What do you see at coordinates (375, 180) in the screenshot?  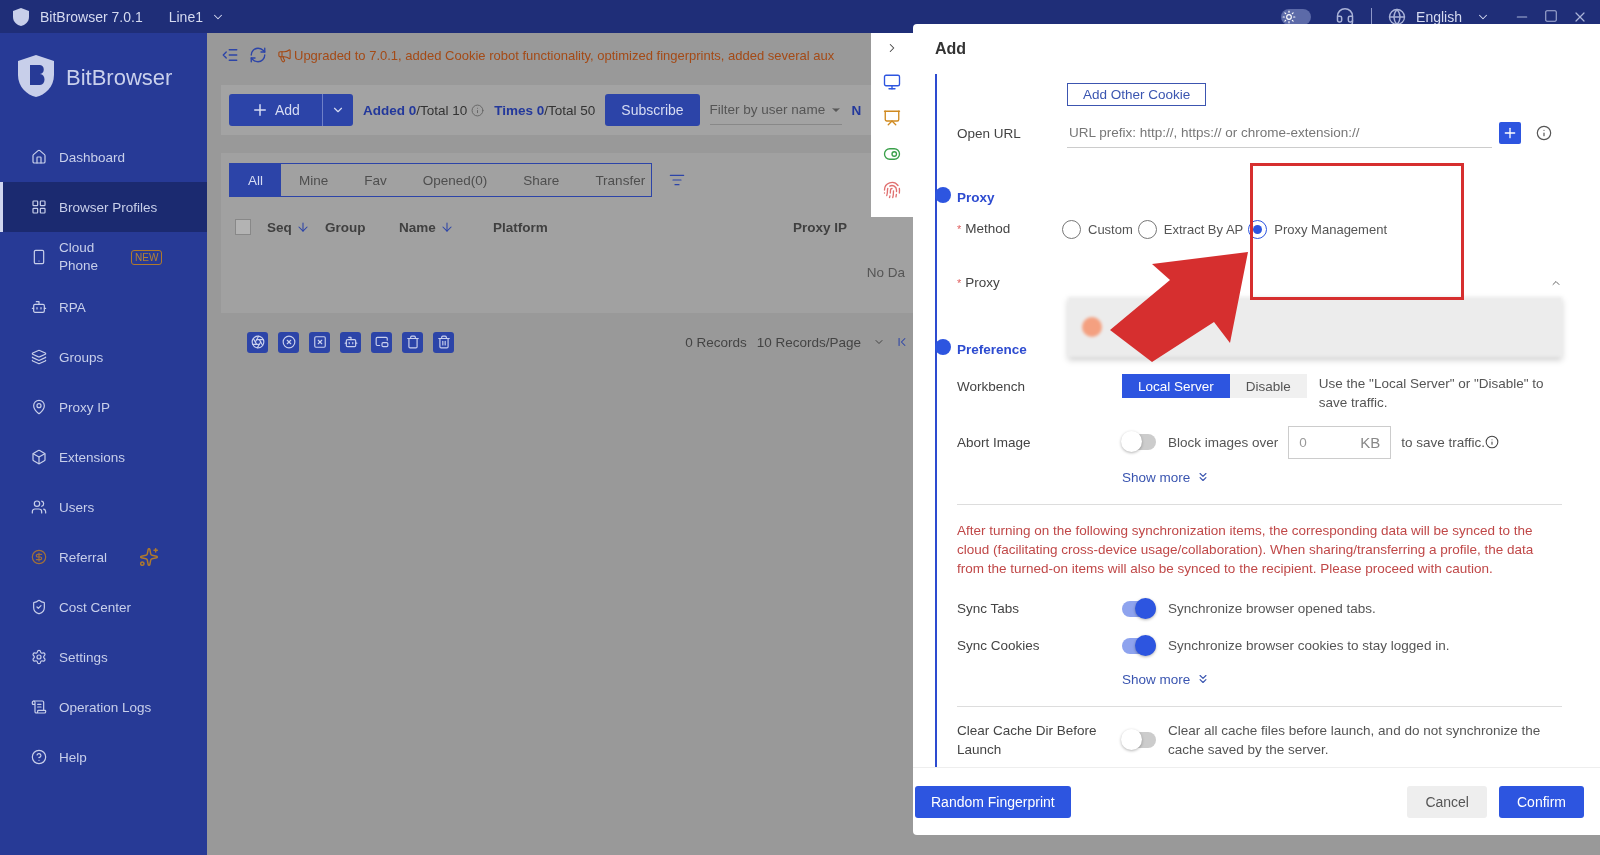 I see `filter-tab: Fav` at bounding box center [375, 180].